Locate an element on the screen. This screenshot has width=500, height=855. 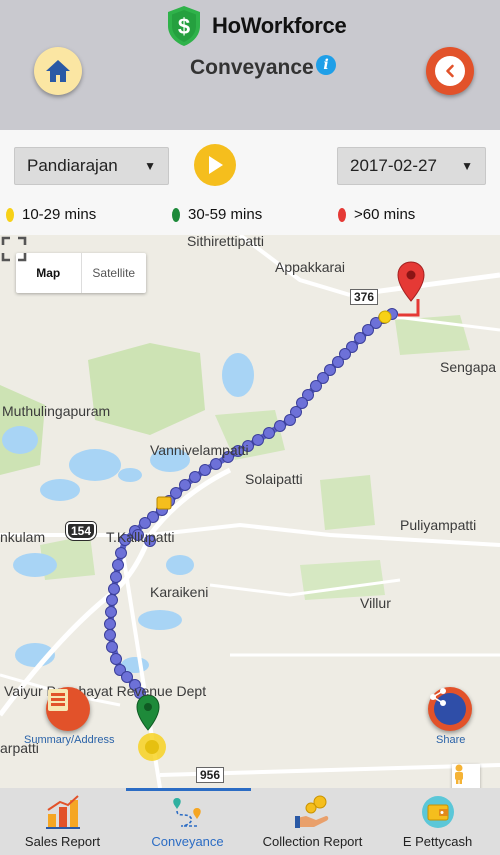
summary-address-button is located at coordinates (68, 709).